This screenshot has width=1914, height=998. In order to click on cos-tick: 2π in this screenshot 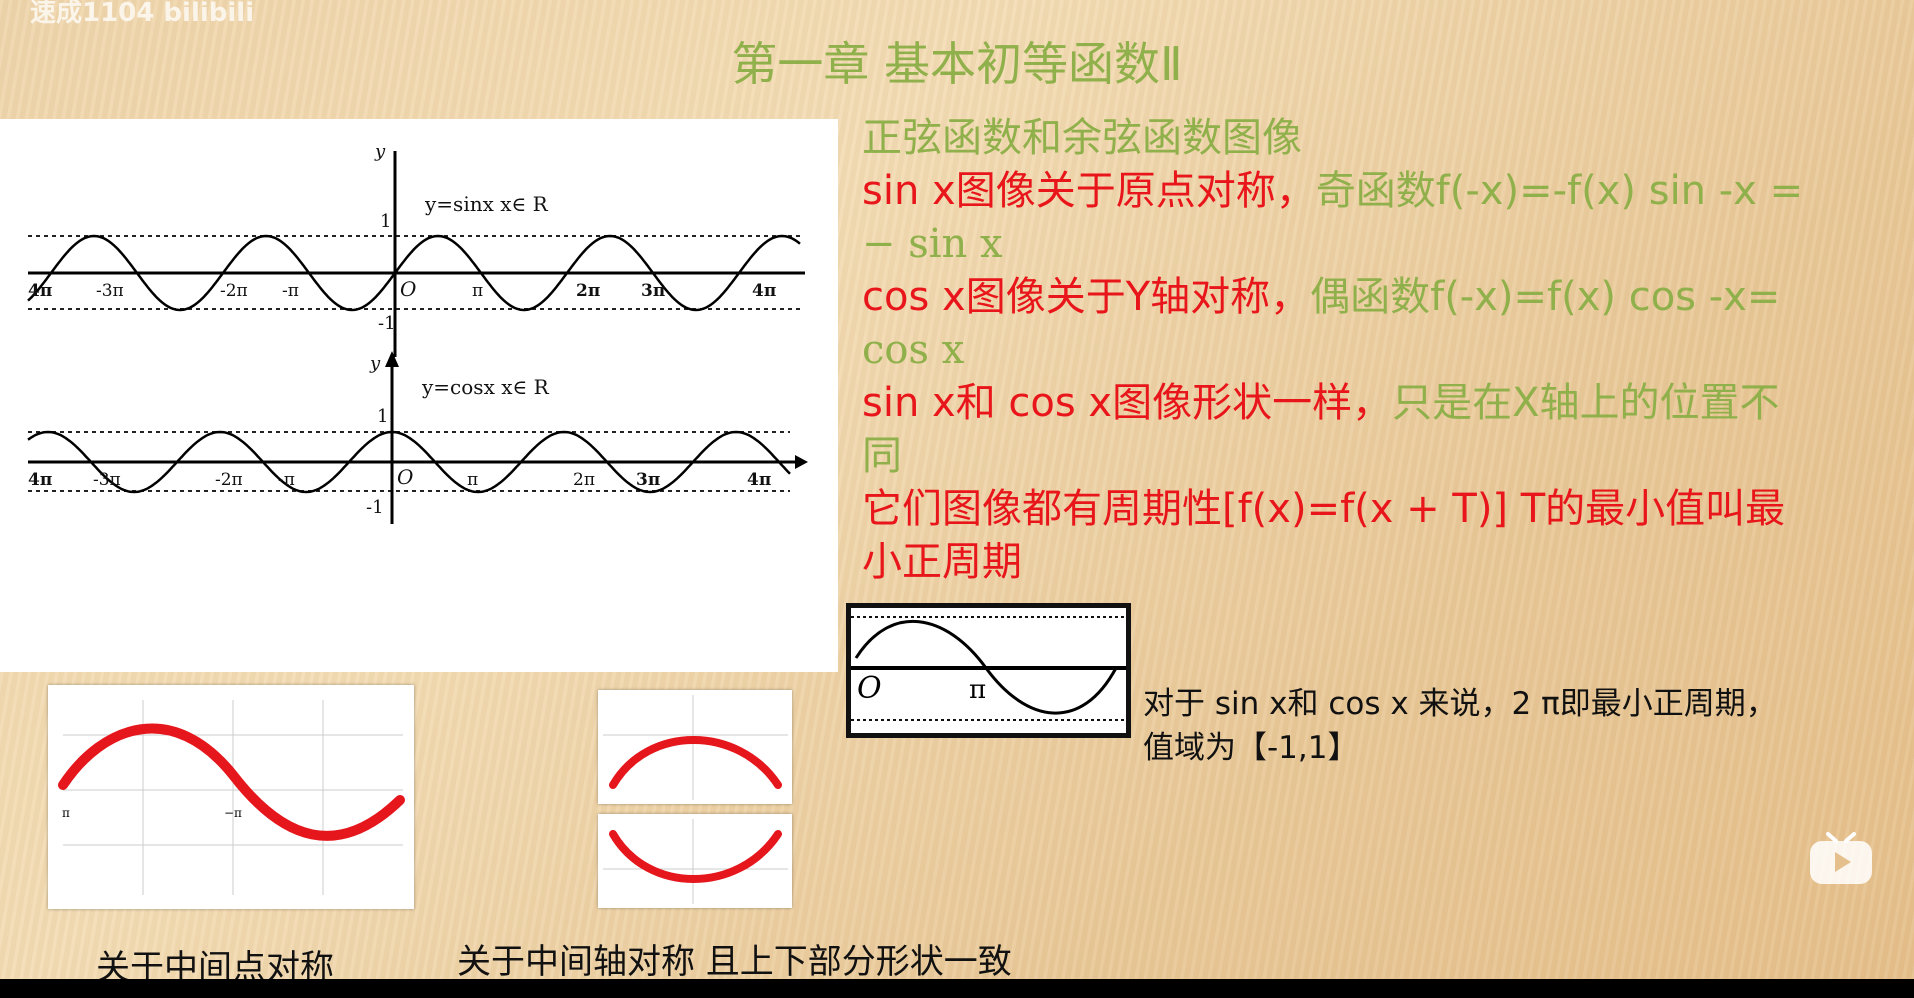, I will do `click(584, 480)`.